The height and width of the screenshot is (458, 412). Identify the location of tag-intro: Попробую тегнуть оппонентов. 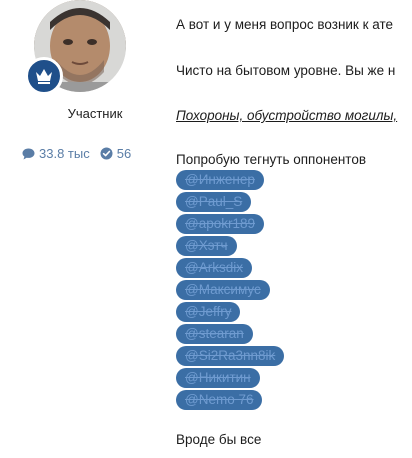
(271, 159).